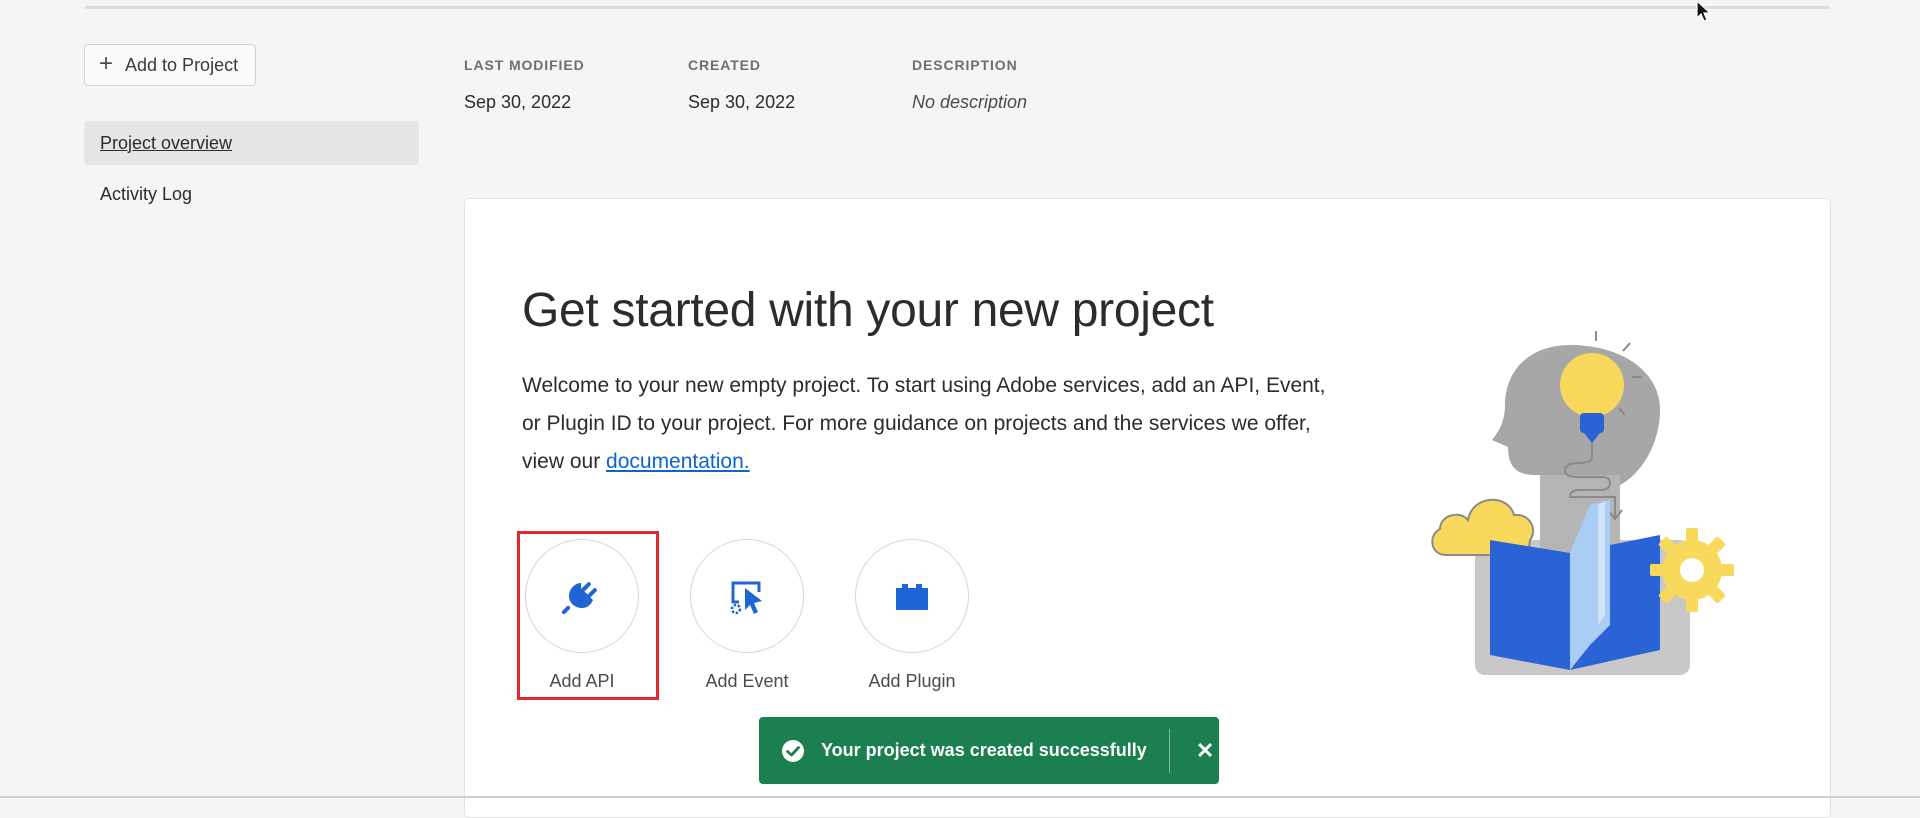  Describe the element at coordinates (970, 102) in the screenshot. I see `description-value: No description` at that location.